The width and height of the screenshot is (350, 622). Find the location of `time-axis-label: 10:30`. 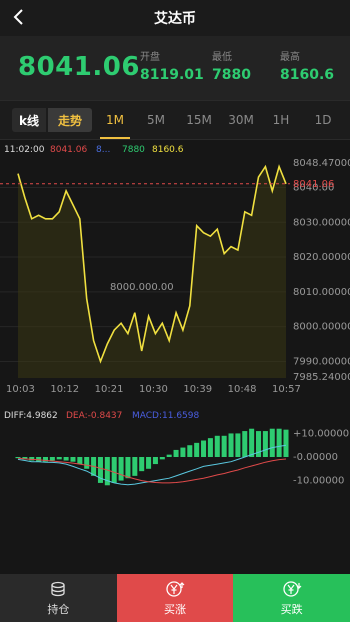

time-axis-label: 10:30 is located at coordinates (153, 389).